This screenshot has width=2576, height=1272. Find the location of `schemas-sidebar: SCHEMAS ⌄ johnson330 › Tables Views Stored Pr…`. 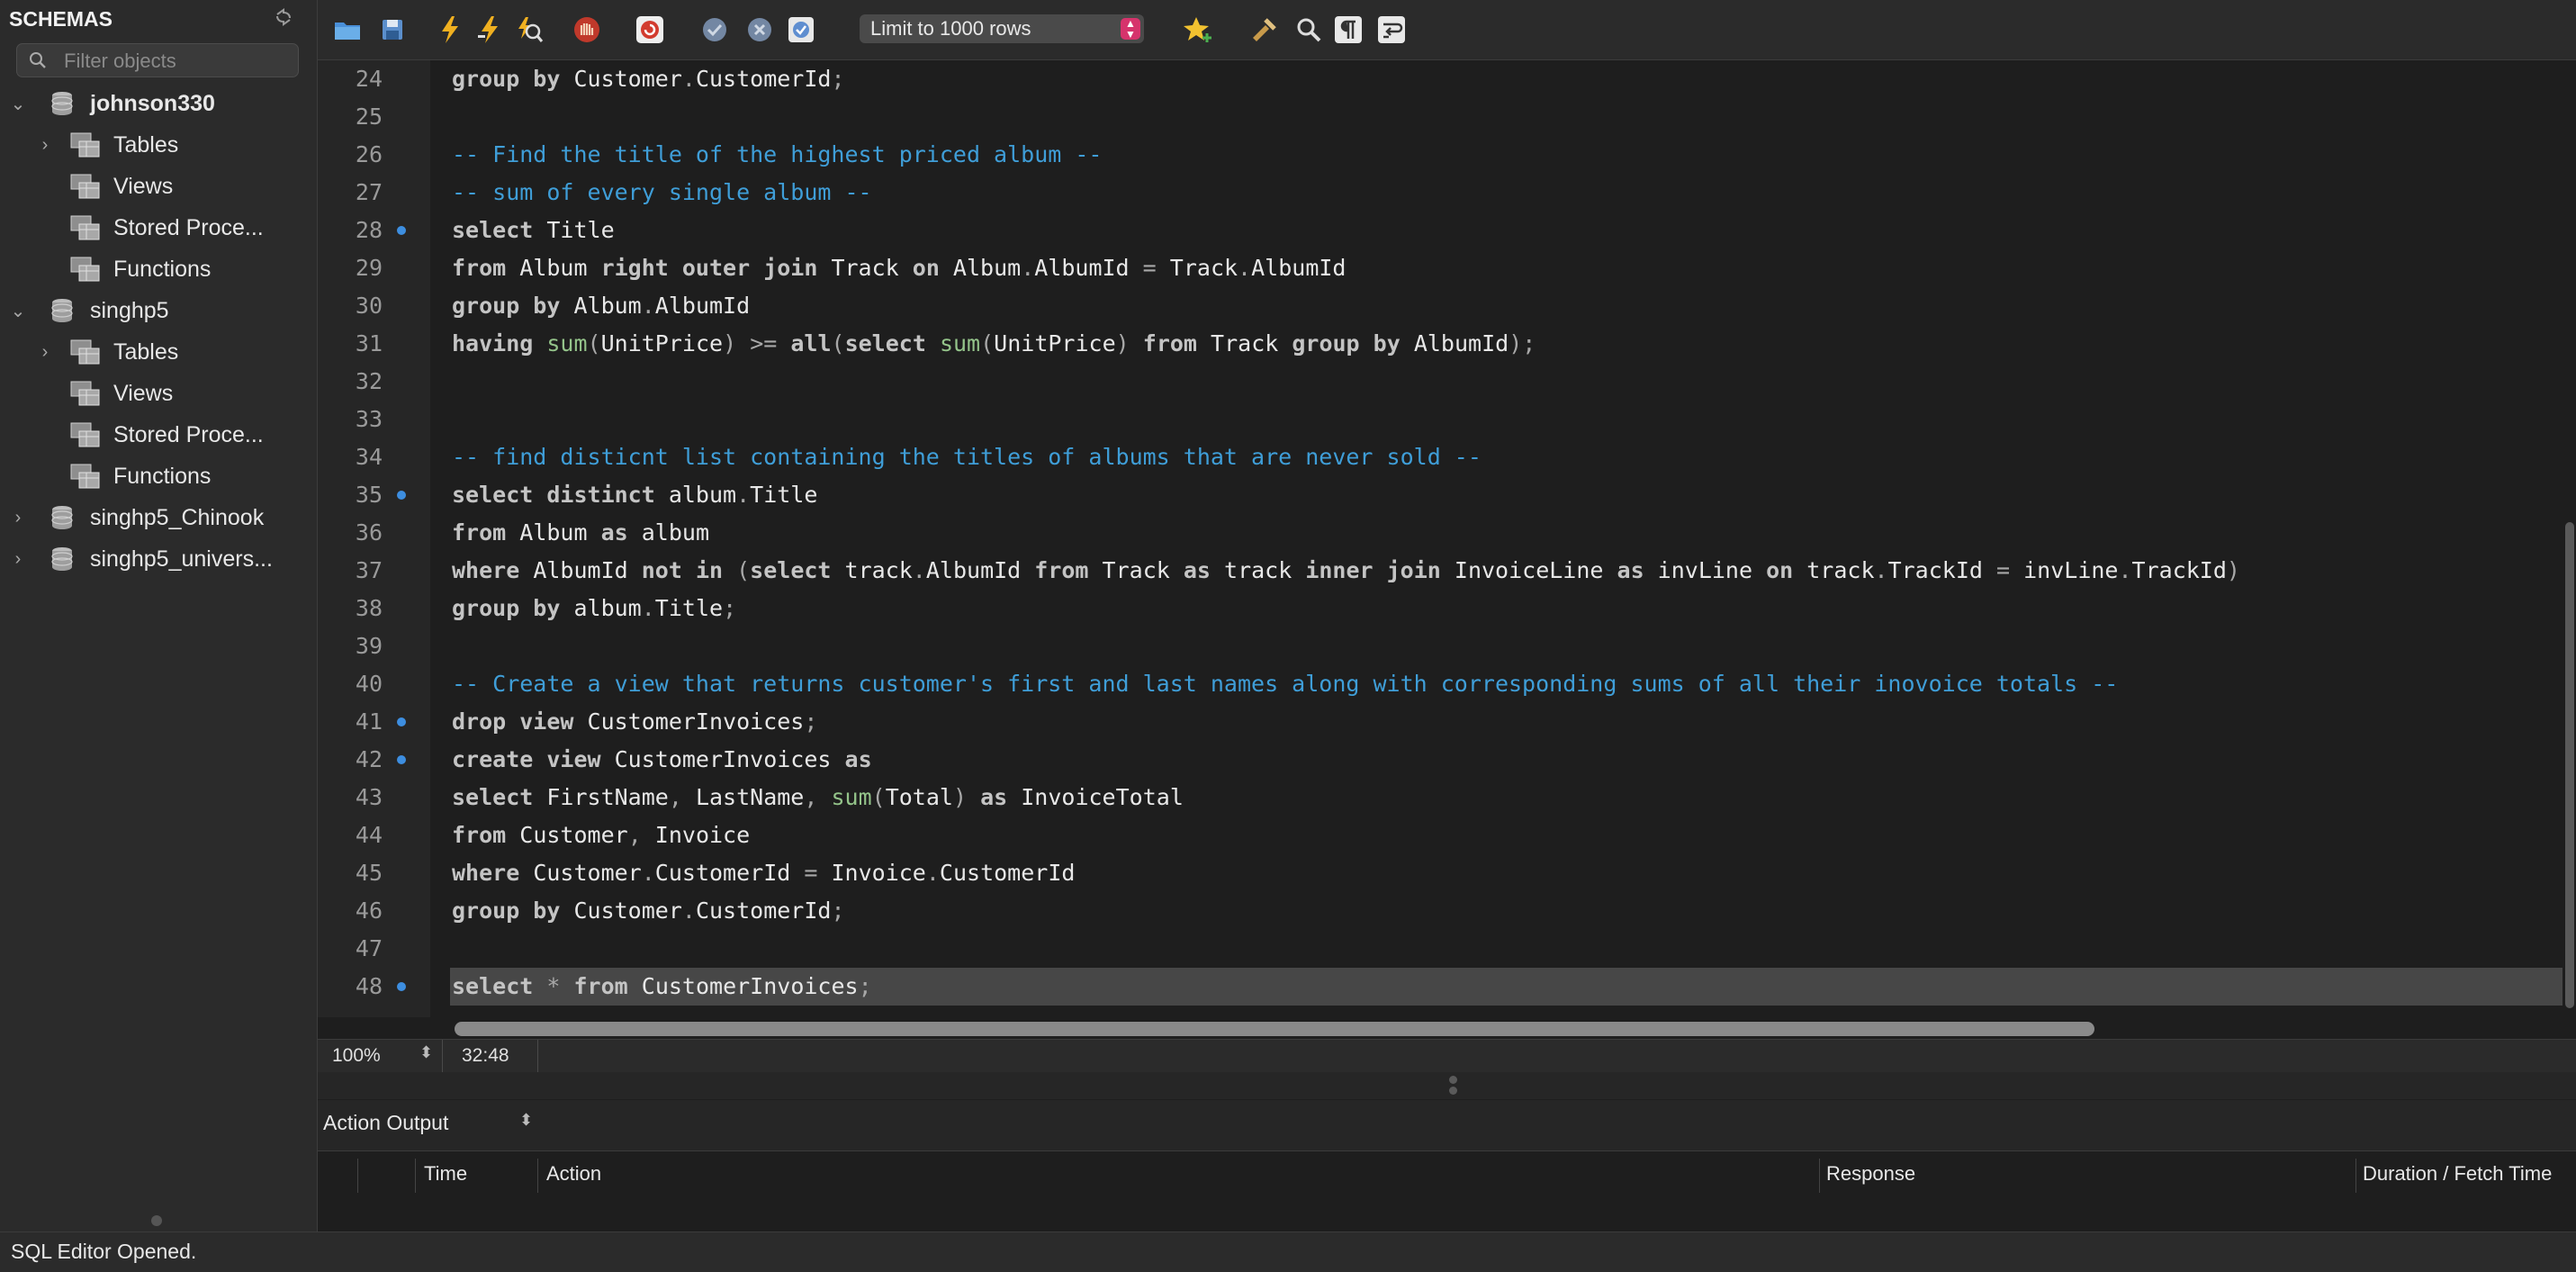

schemas-sidebar: SCHEMAS ⌄ johnson330 › Tables Views Stored Pr… is located at coordinates (159, 615).